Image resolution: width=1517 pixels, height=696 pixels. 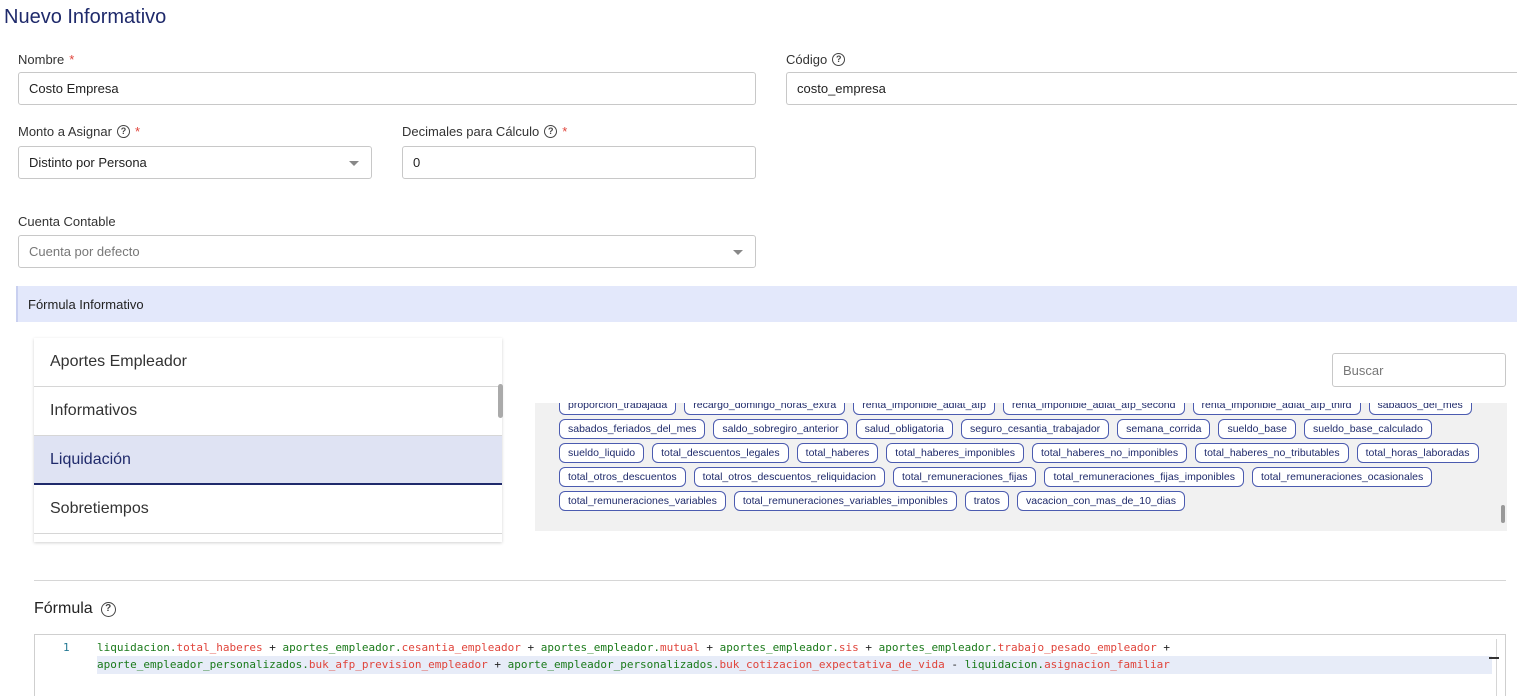 I want to click on variable-tag: total_haberes_no_tributables, so click(x=1272, y=453).